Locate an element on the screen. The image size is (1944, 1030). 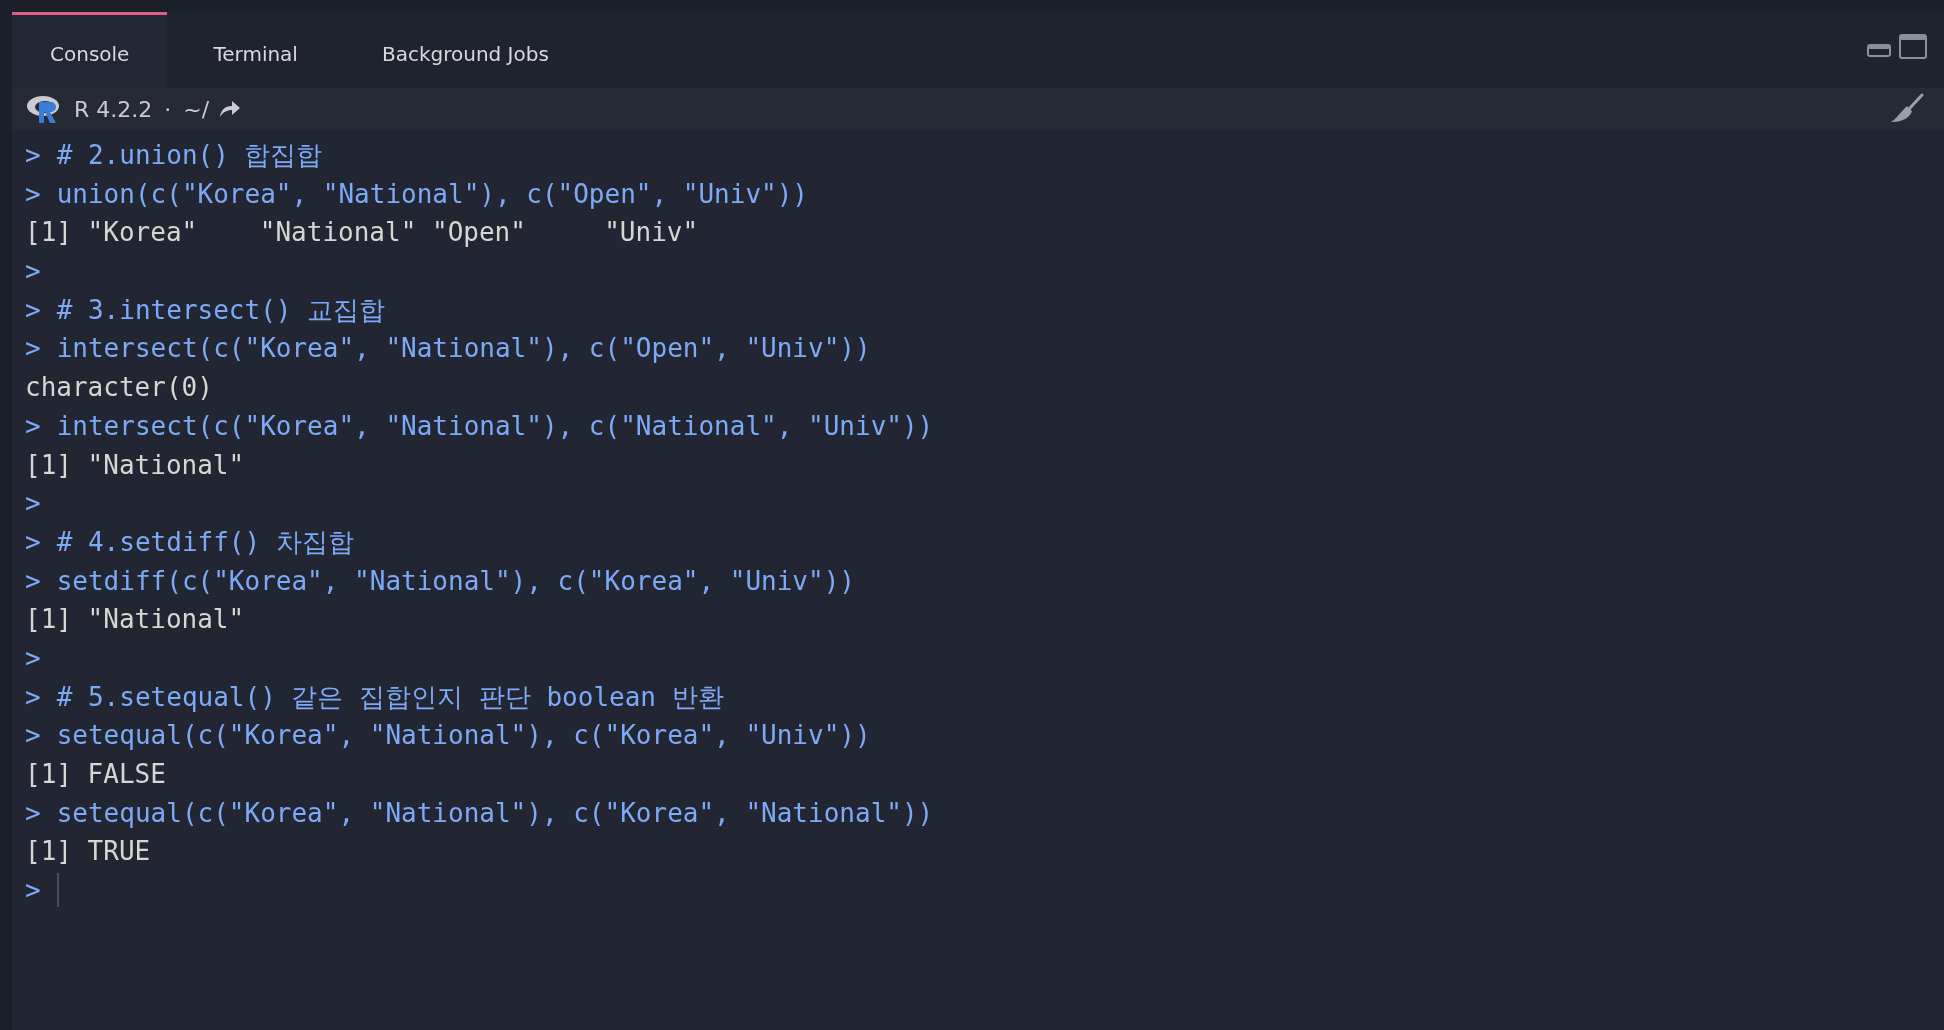
r-version: R 4.2.2 is located at coordinates (113, 109).